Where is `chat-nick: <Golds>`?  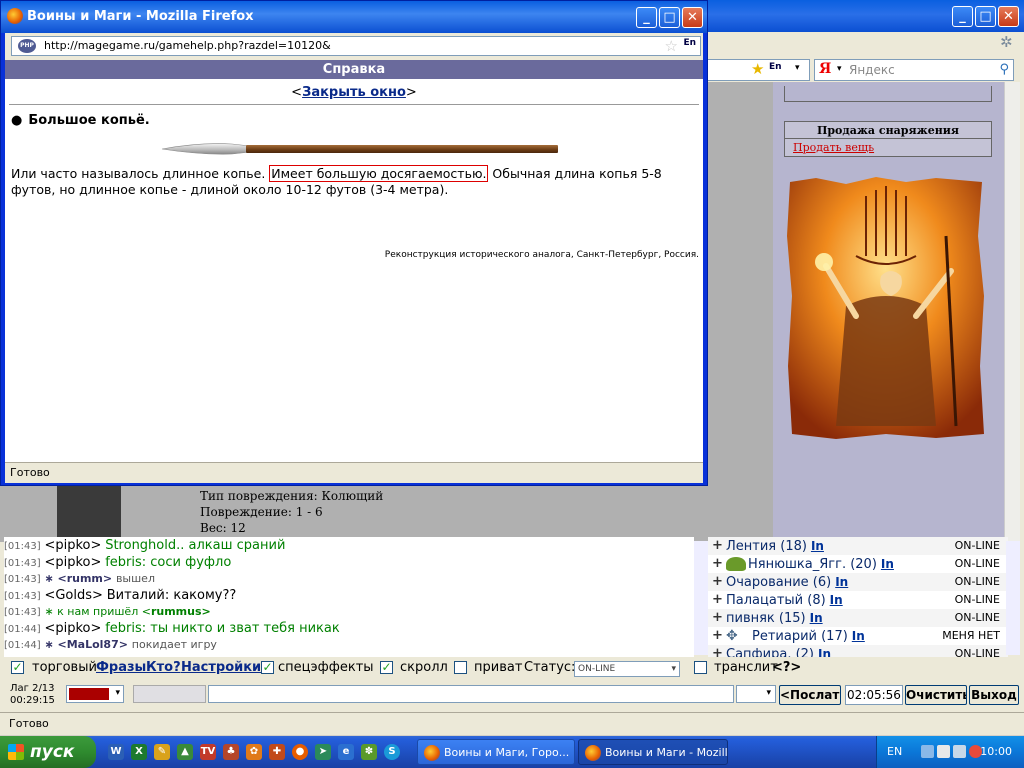
chat-nick: <Golds> is located at coordinates (73, 595).